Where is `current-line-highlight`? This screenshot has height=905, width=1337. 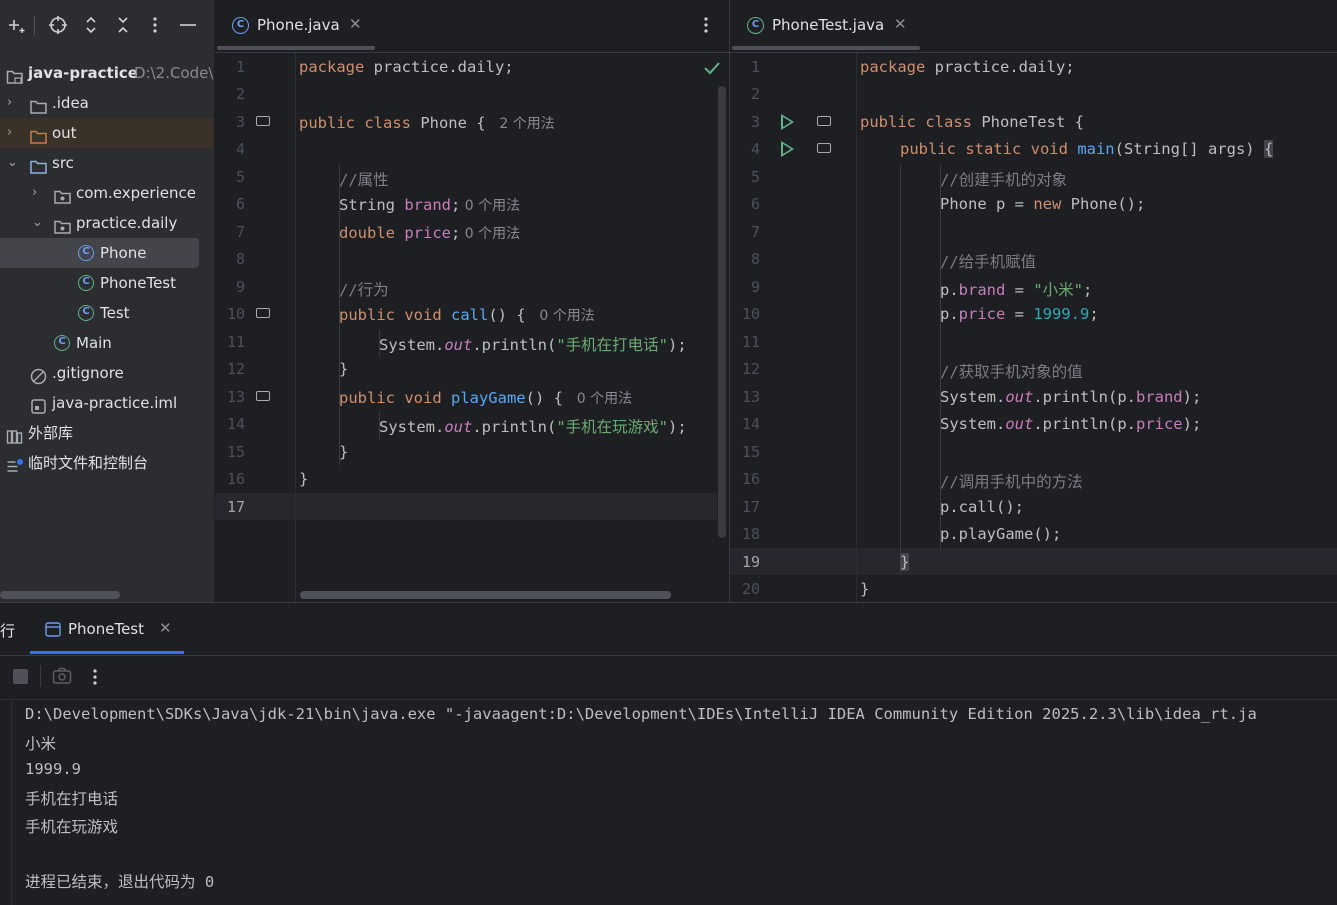 current-line-highlight is located at coordinates (466, 506).